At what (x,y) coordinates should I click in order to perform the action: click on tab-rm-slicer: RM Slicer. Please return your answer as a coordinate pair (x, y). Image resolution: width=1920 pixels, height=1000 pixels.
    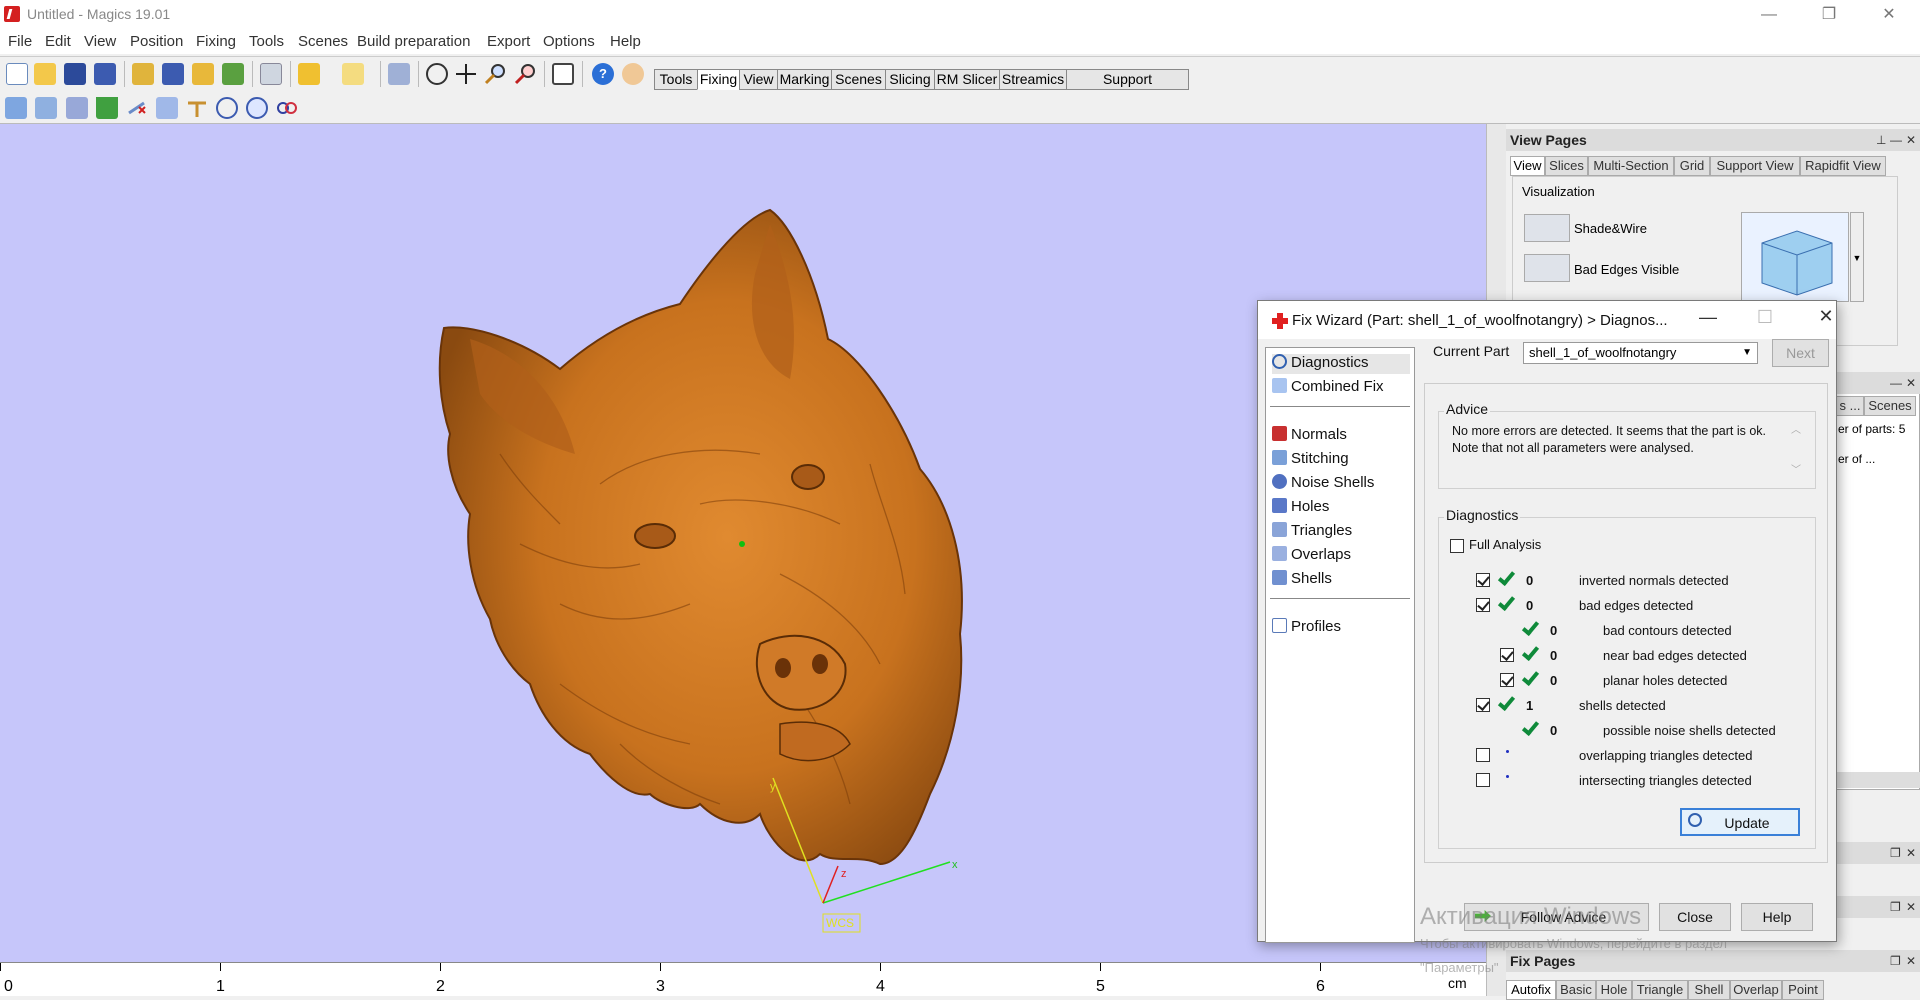
    Looking at the image, I should click on (967, 79).